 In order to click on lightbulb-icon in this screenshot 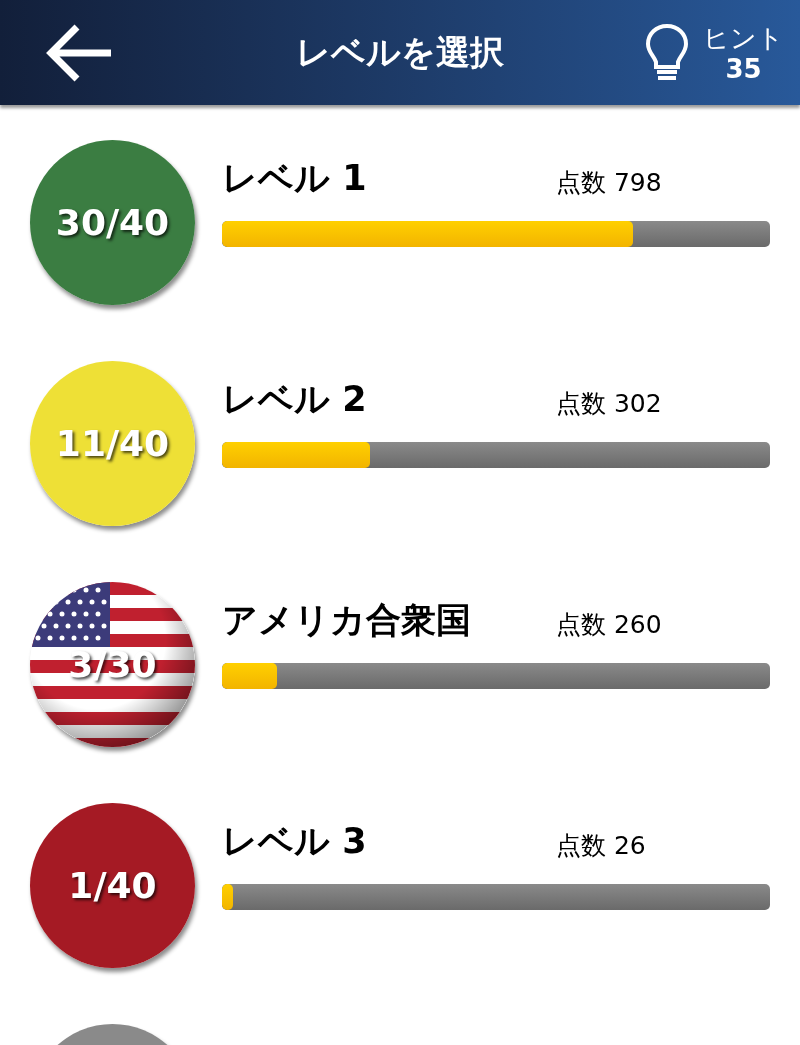, I will do `click(667, 52)`.